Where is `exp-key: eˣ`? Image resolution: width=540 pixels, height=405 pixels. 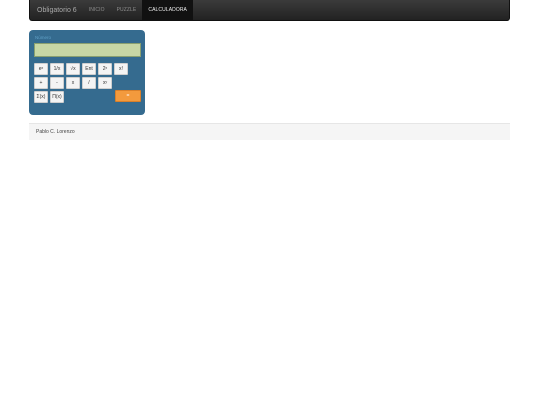
exp-key: eˣ is located at coordinates (41, 69).